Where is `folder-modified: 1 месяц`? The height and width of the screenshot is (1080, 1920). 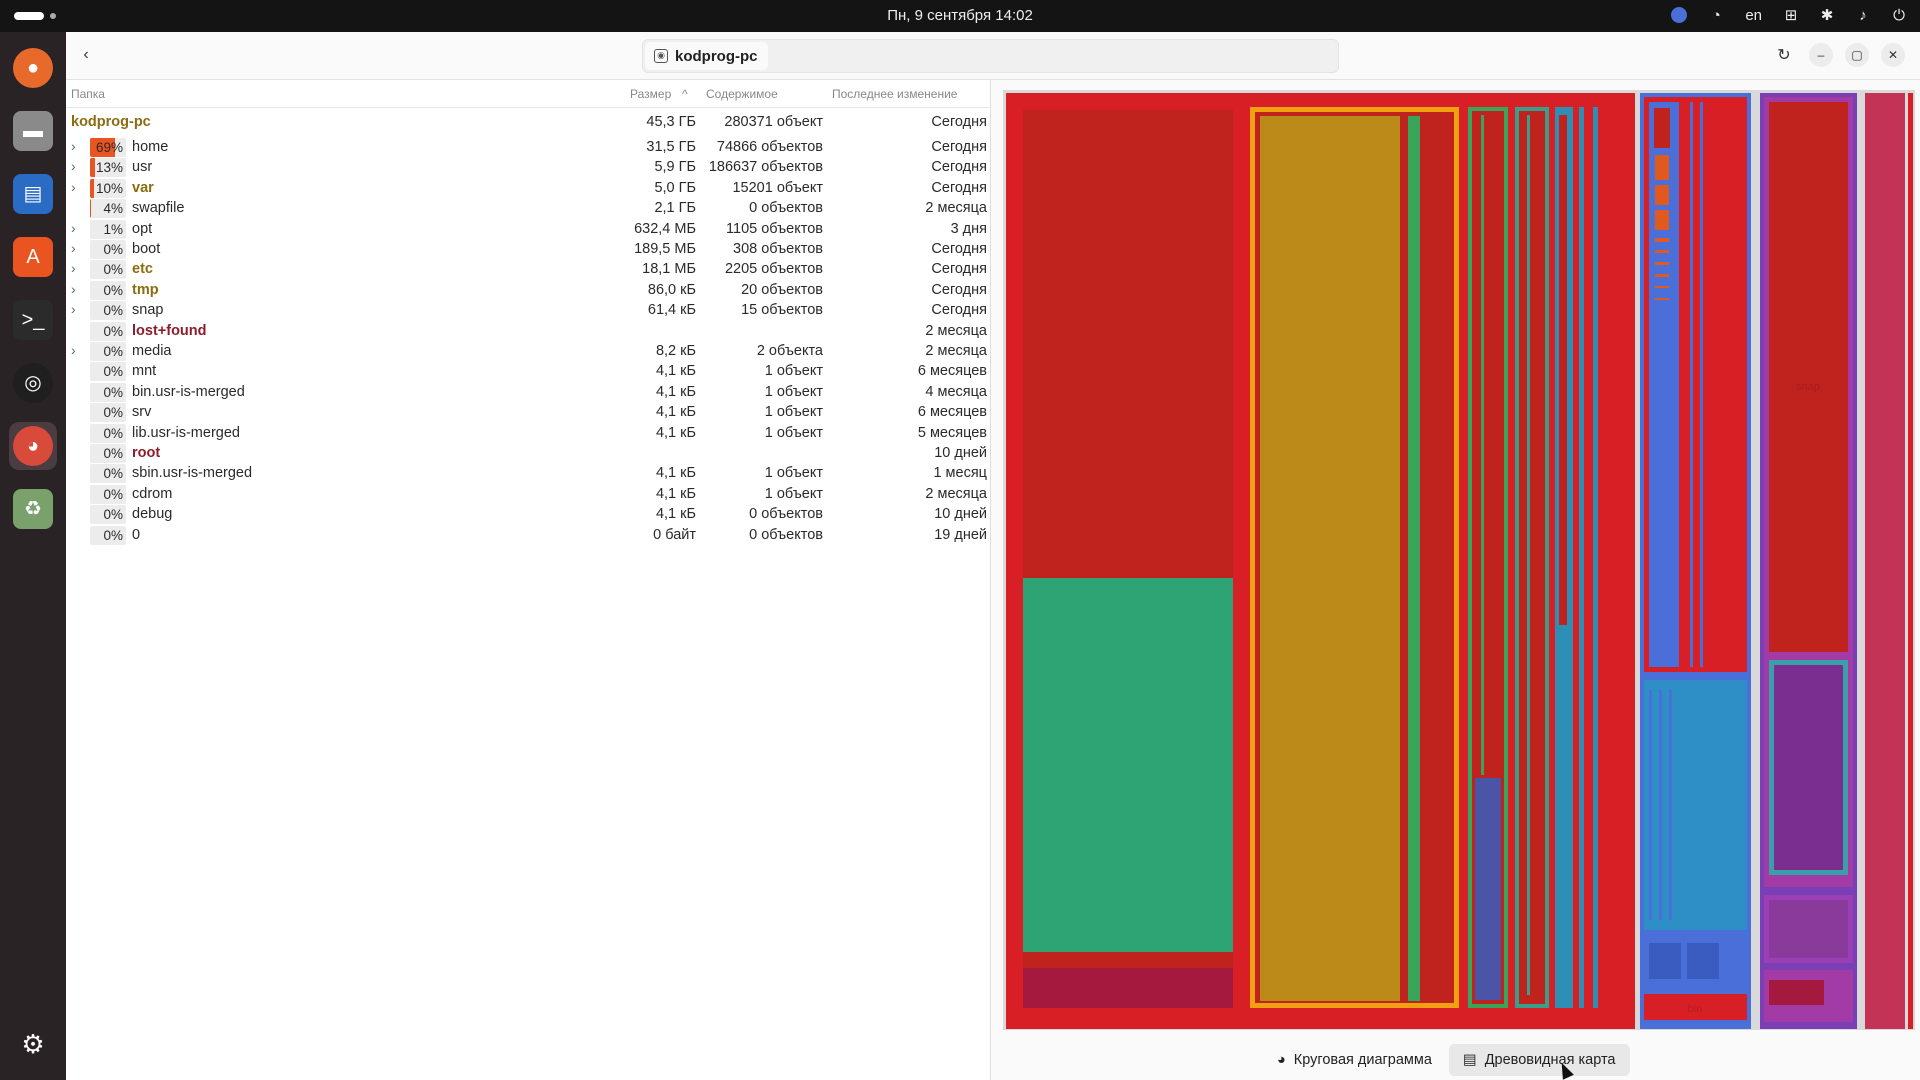
folder-modified: 1 месяц is located at coordinates (960, 473).